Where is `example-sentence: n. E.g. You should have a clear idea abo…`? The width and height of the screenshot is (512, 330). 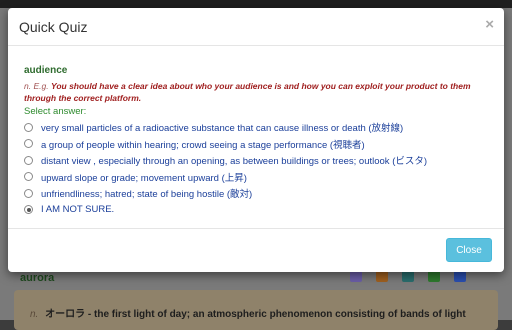
example-sentence: n. E.g. You should have a clear idea abo… is located at coordinates (256, 92).